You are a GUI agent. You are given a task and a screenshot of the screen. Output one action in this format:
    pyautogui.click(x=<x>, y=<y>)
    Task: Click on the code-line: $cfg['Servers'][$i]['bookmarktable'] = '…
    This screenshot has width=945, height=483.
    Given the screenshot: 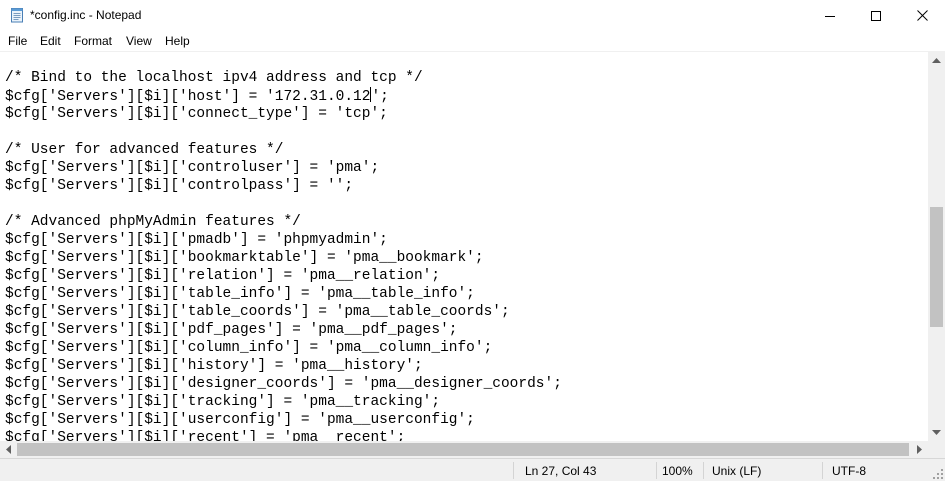 What is the action you would take?
    pyautogui.click(x=244, y=258)
    